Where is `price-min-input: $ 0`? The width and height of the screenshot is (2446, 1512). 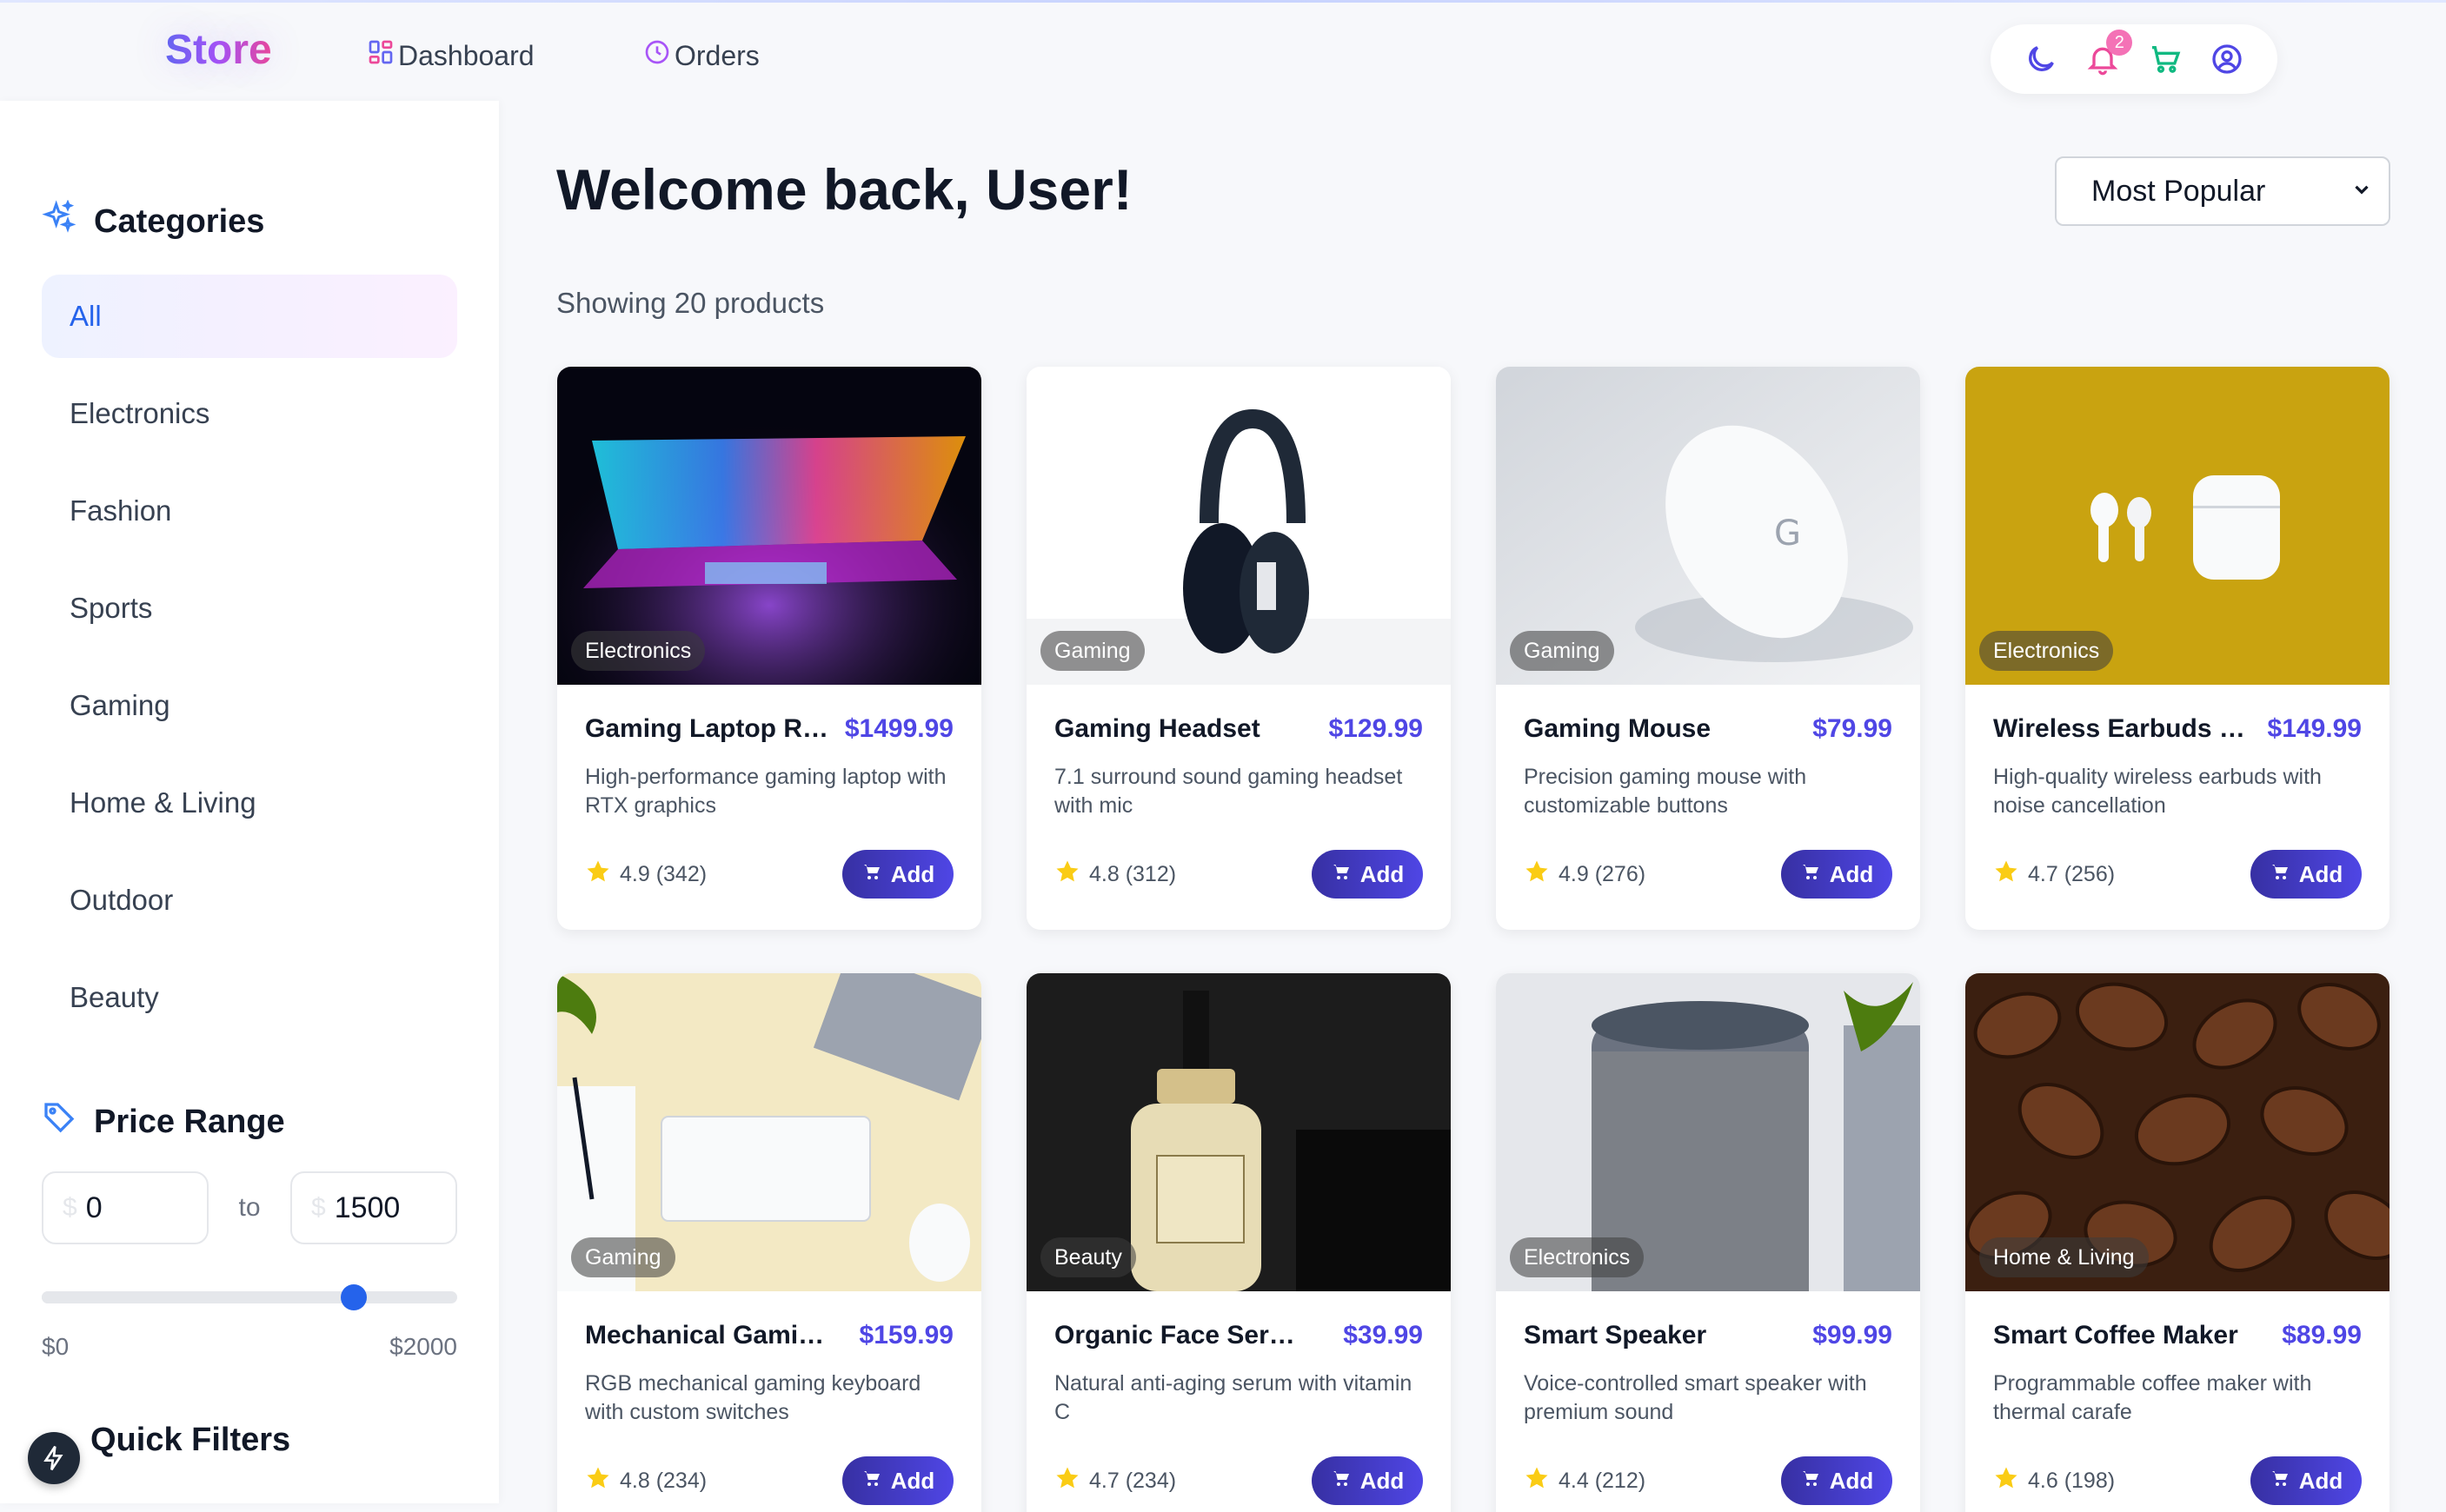
price-min-input: $ 0 is located at coordinates (125, 1207).